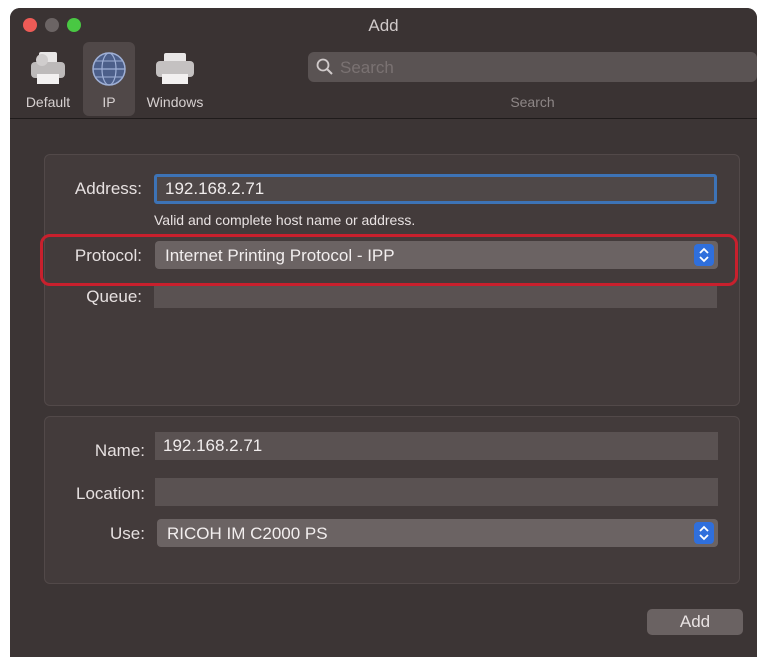 This screenshot has width=757, height=657. Describe the element at coordinates (48, 102) in the screenshot. I see `toolbar-item-label: Default` at that location.